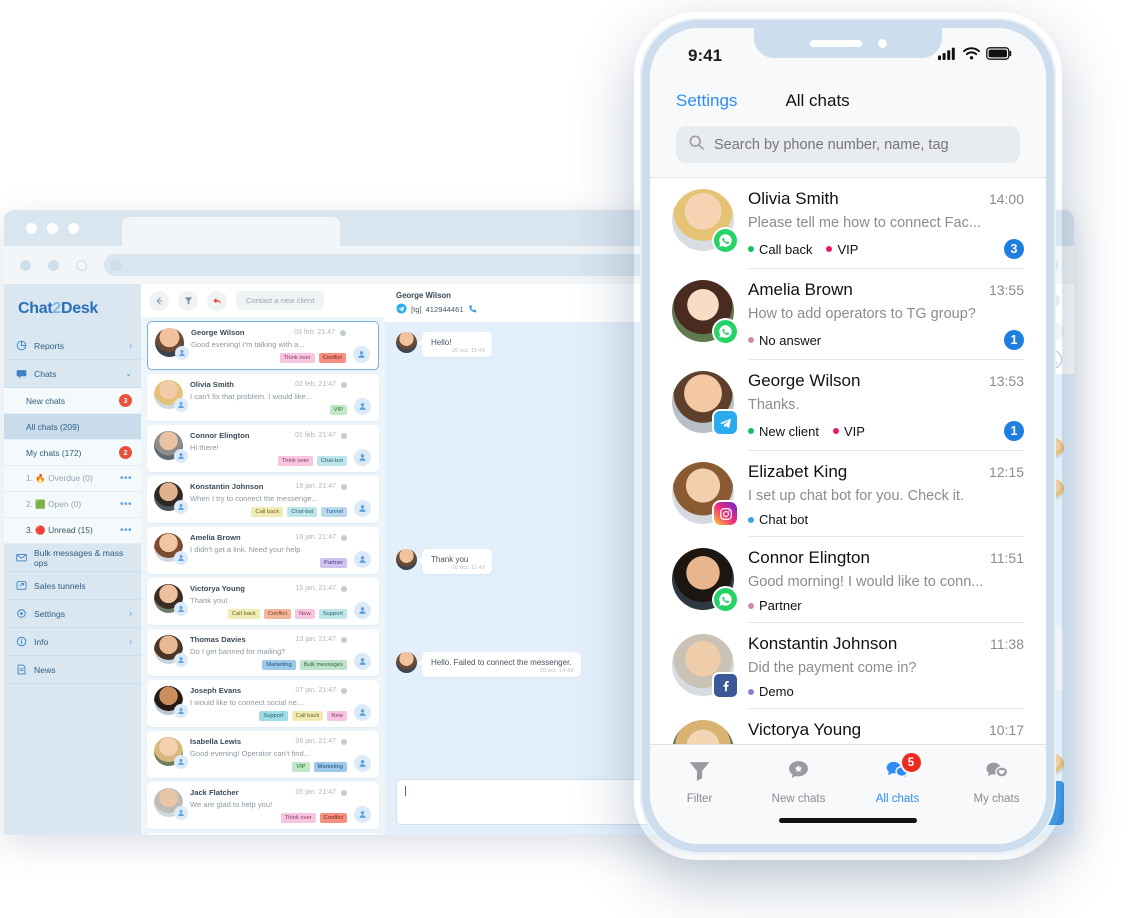 The height and width of the screenshot is (918, 1142). What do you see at coordinates (334, 512) in the screenshot?
I see `tag: Tunnel` at bounding box center [334, 512].